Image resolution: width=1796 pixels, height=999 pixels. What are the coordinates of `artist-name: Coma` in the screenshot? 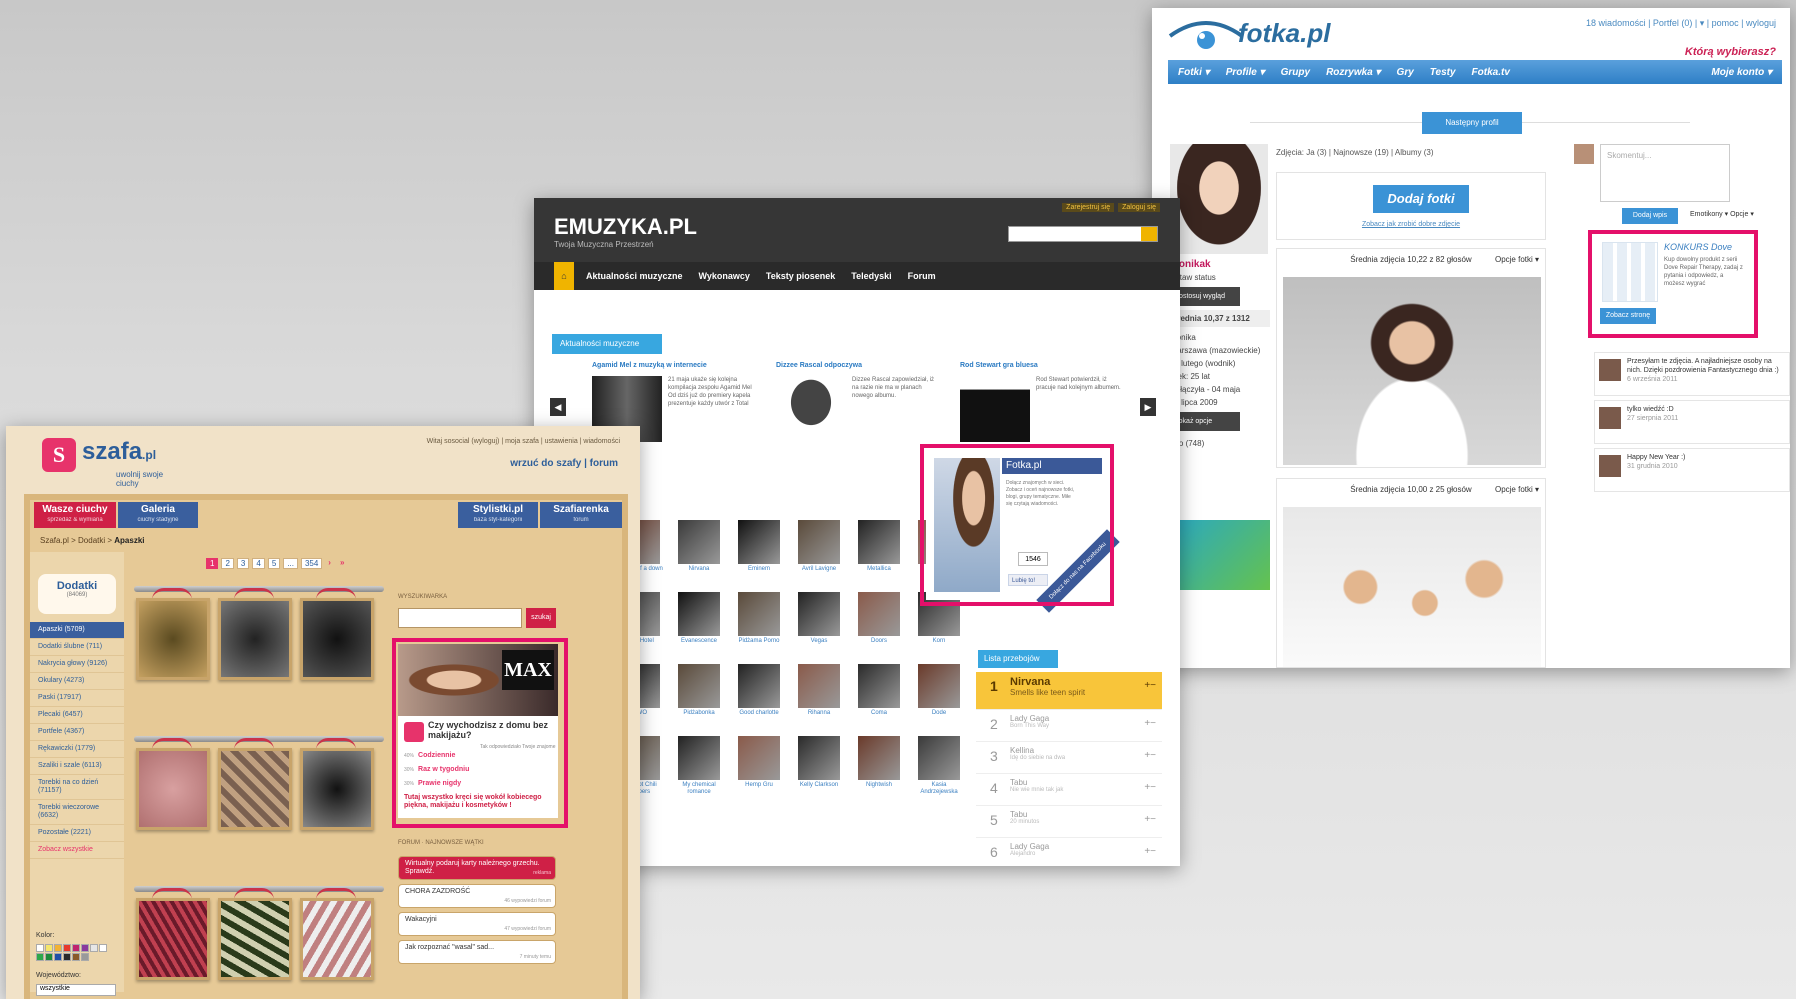 It's located at (879, 713).